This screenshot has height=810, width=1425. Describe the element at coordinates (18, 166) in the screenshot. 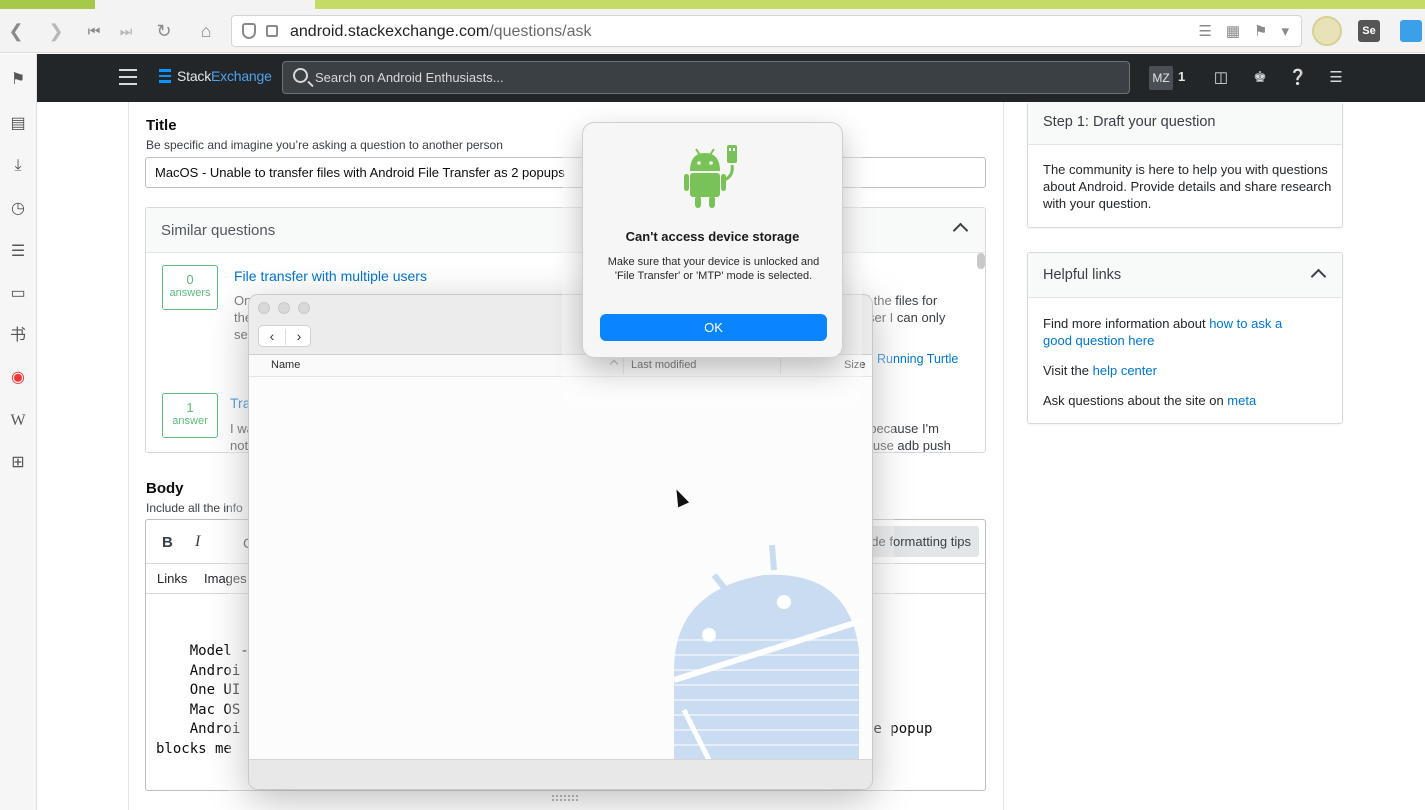

I see `downloads-icon: ⤓` at that location.